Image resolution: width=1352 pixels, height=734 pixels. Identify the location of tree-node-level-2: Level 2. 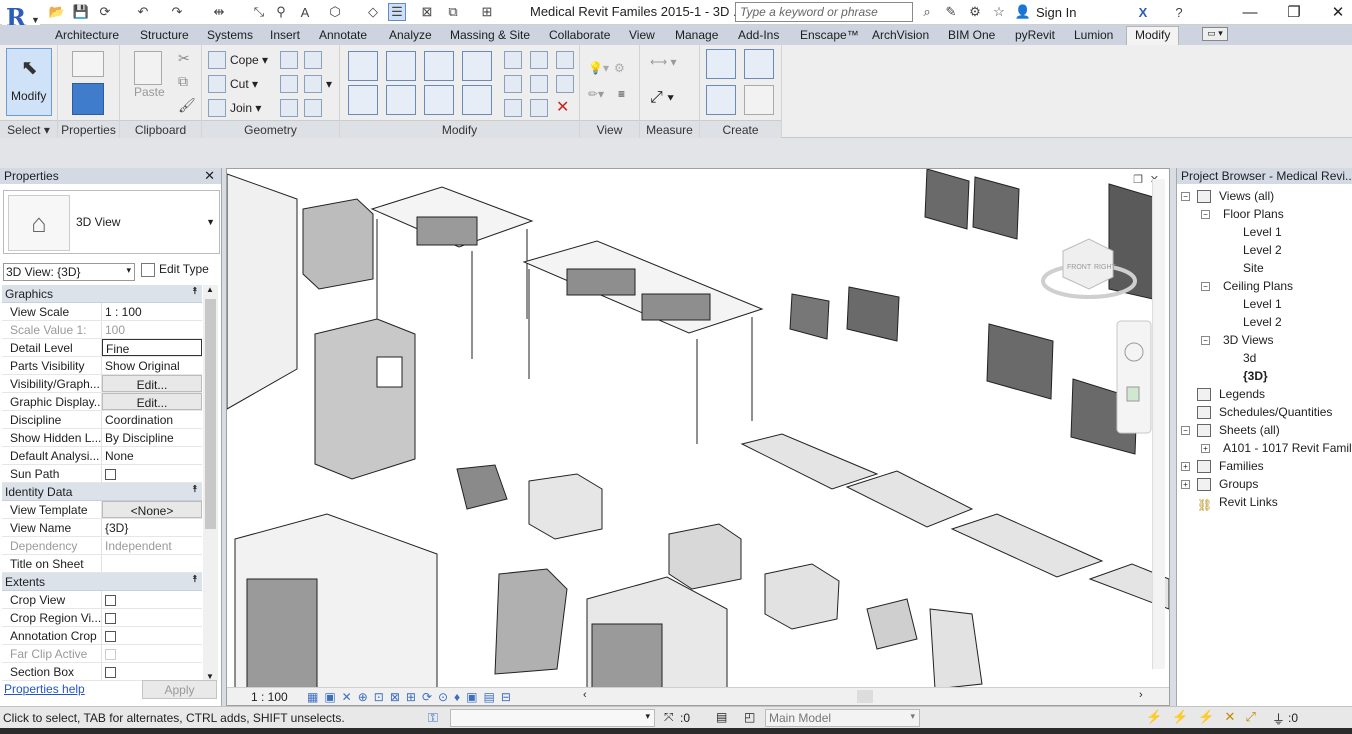
(1262, 250).